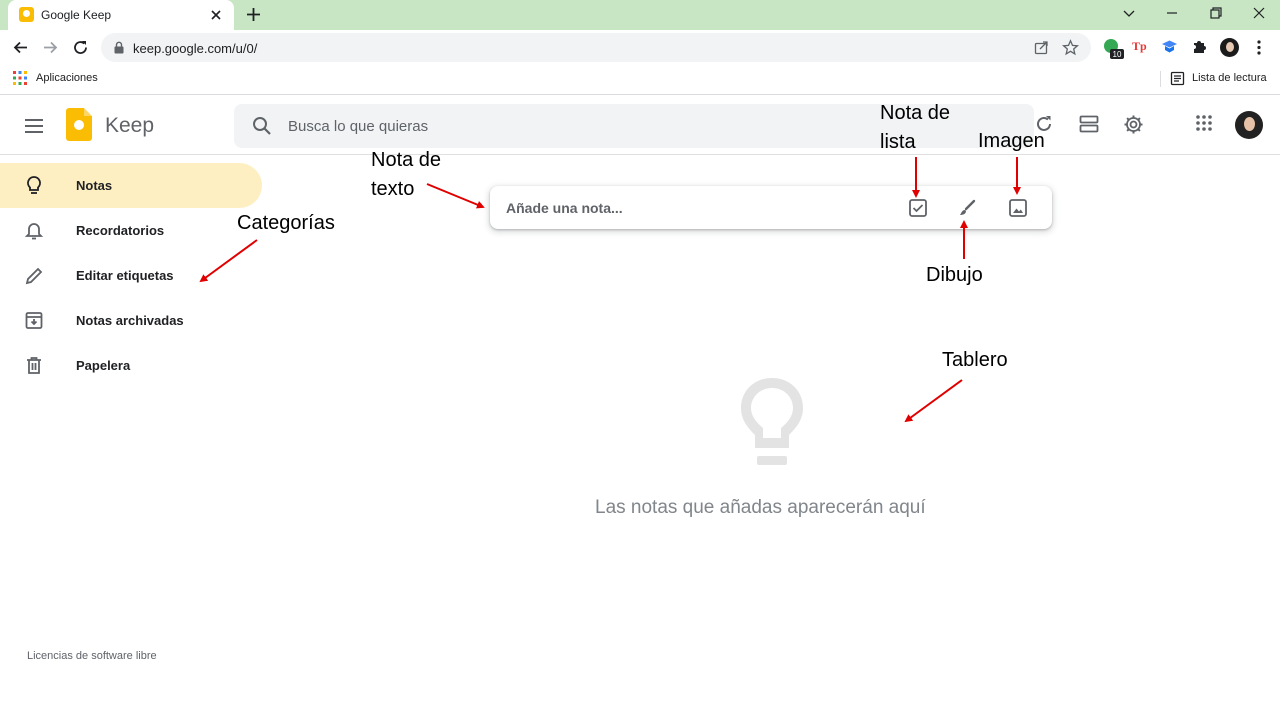 The image size is (1280, 720). What do you see at coordinates (1169, 46) in the screenshot?
I see `extension-cap-icon` at bounding box center [1169, 46].